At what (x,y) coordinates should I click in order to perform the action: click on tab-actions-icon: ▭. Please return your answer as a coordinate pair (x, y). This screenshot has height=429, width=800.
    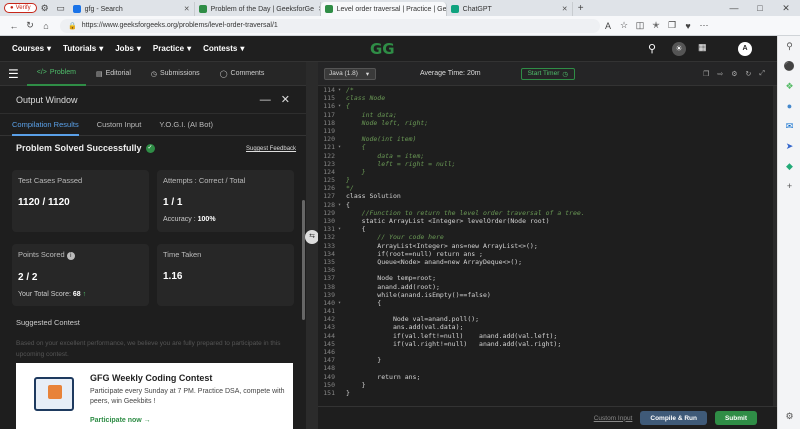
    Looking at the image, I should click on (61, 8).